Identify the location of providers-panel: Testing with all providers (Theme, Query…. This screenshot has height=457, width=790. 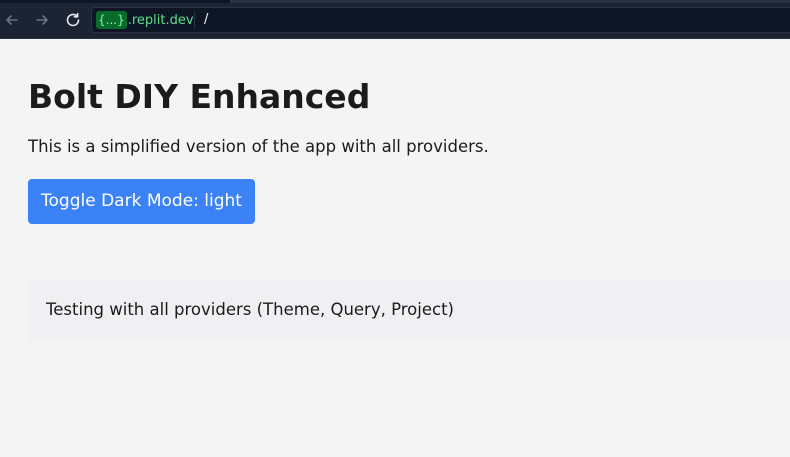
(409, 310).